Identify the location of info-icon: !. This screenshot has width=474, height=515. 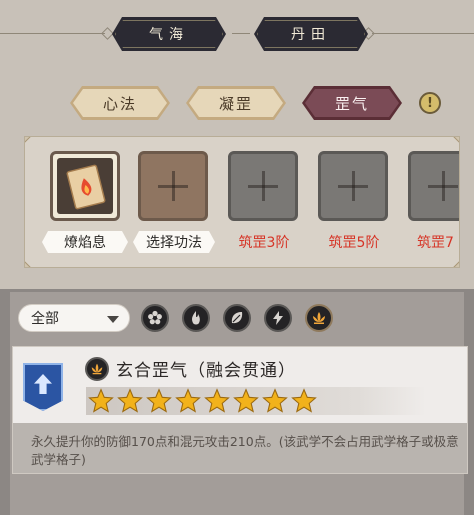
(430, 103).